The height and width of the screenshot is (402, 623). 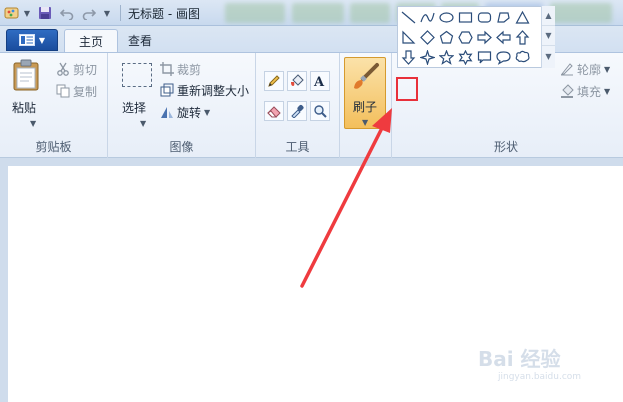 I want to click on file-menu-icon, so click(x=26, y=40).